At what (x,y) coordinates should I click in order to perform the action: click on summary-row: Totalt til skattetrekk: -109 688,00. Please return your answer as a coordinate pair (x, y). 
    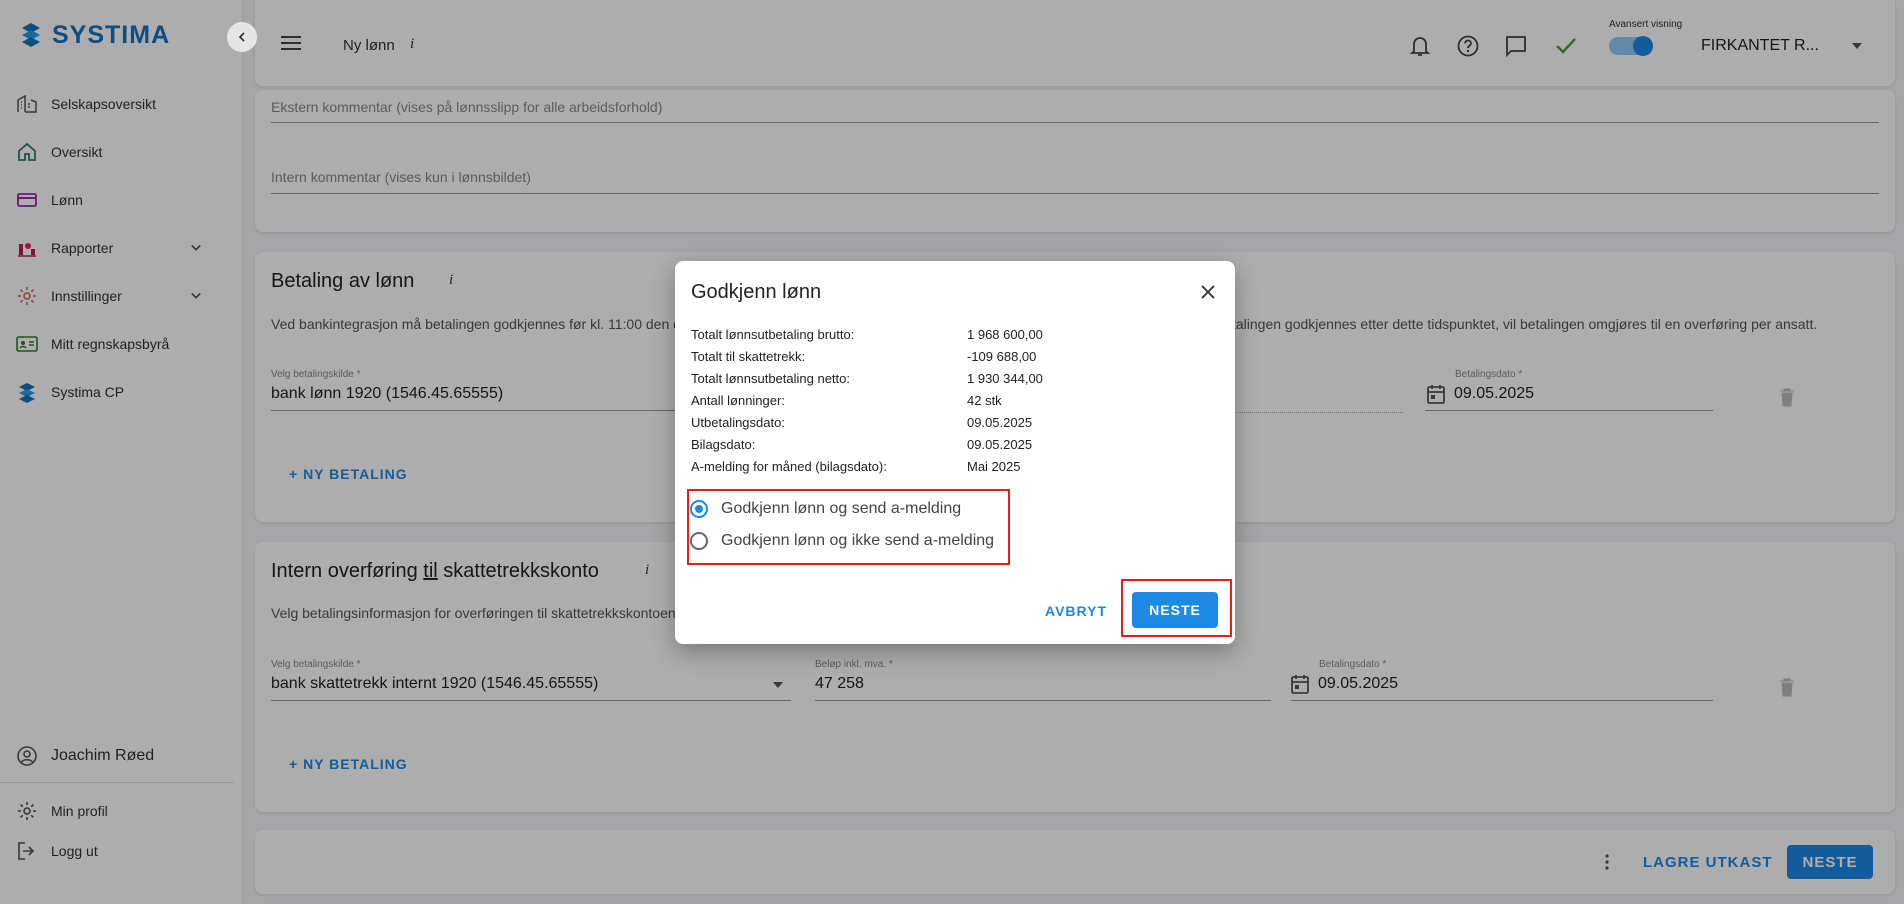
    Looking at the image, I should click on (951, 360).